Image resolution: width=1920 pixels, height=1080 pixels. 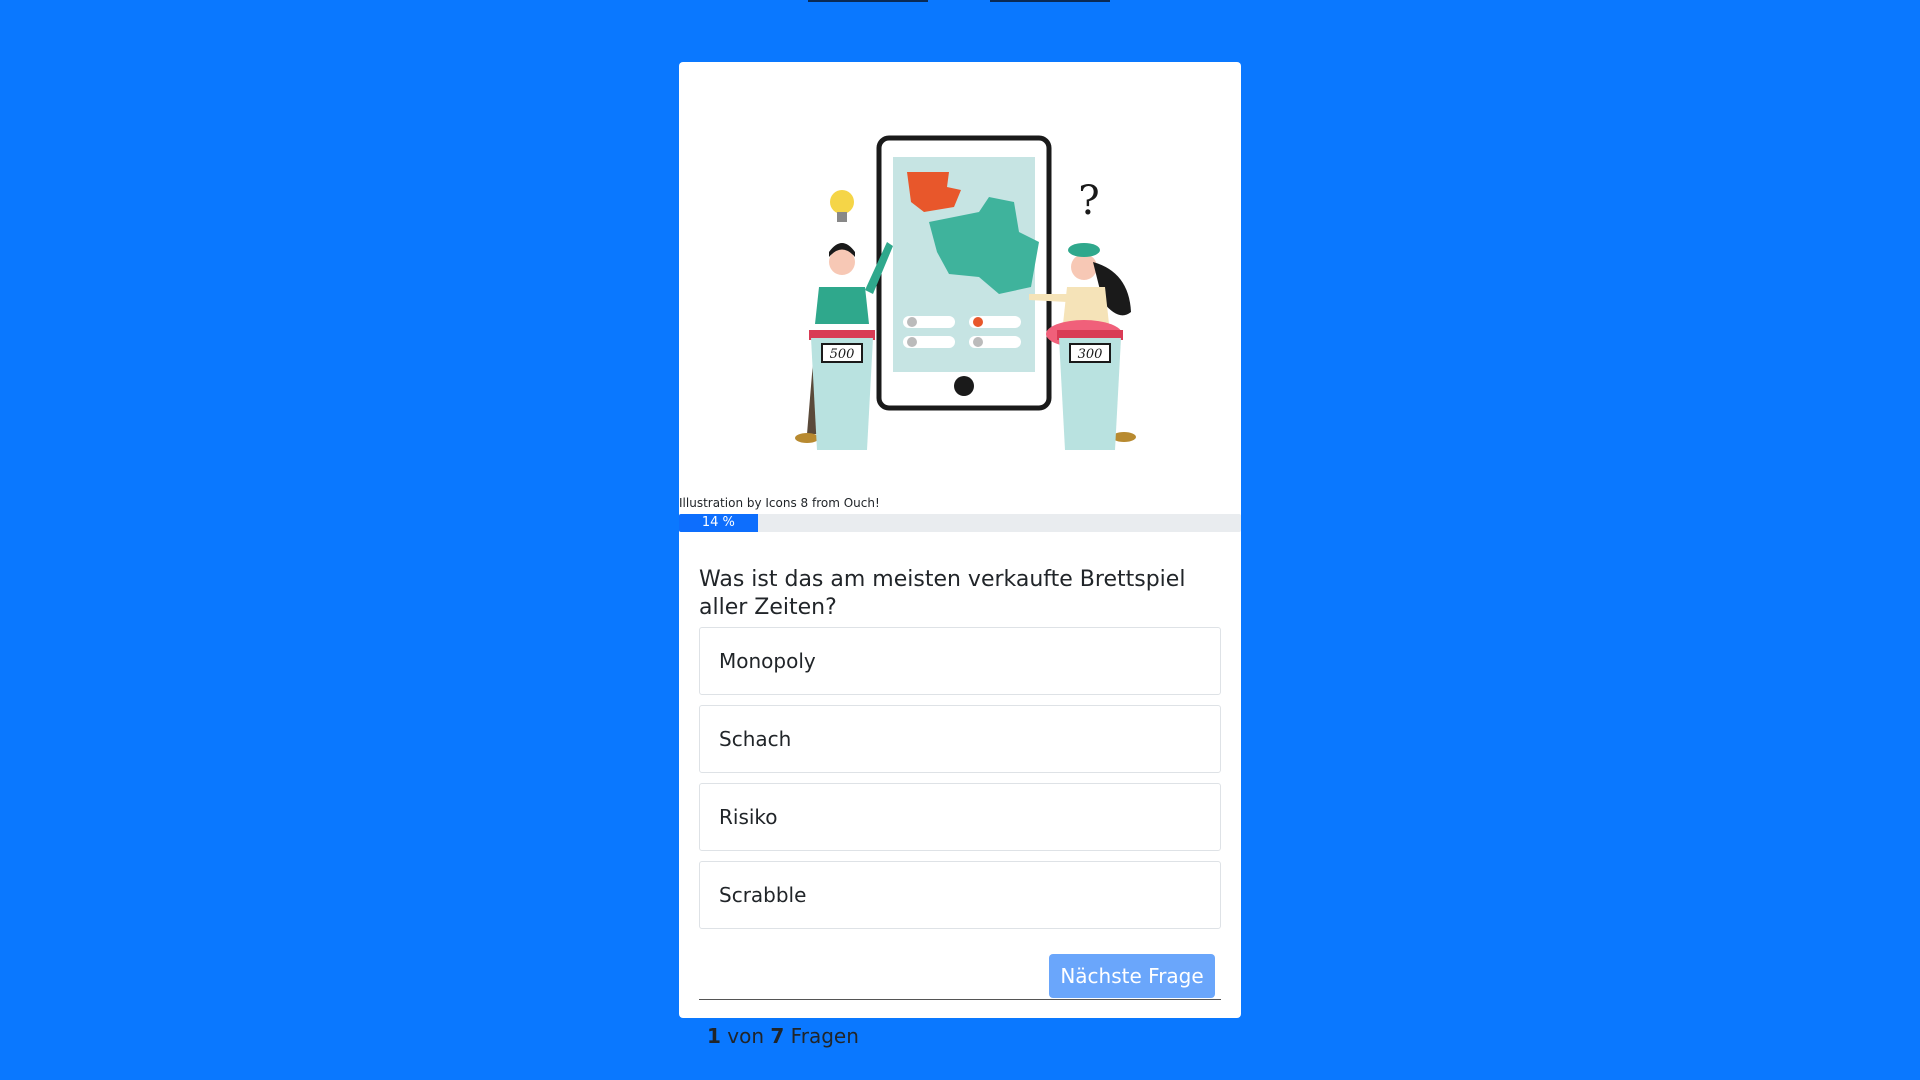 What do you see at coordinates (779, 503) in the screenshot?
I see `illustration-credit: Illustration by Icons 8 from Ouch!` at bounding box center [779, 503].